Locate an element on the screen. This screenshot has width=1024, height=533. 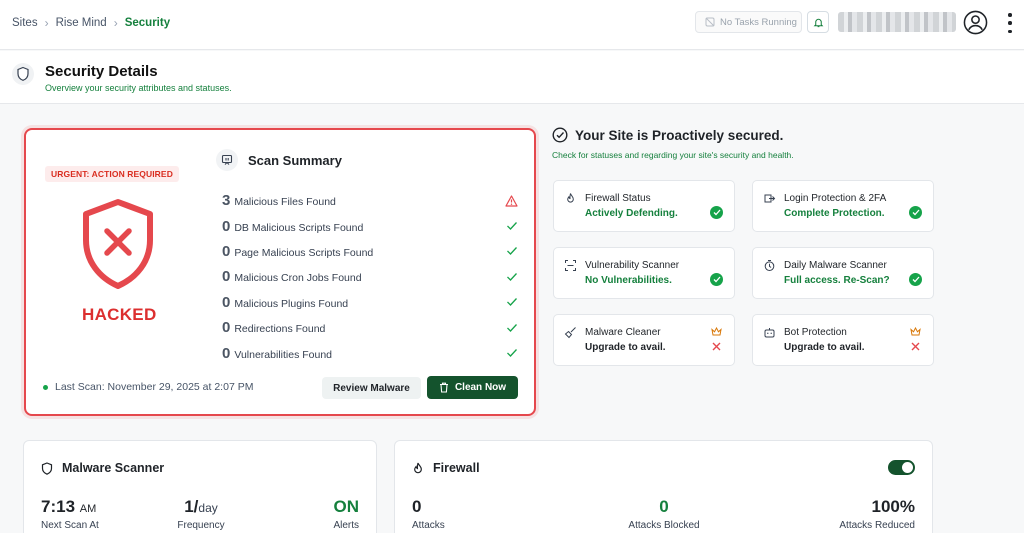
status-dot is located at coordinates (45, 387).